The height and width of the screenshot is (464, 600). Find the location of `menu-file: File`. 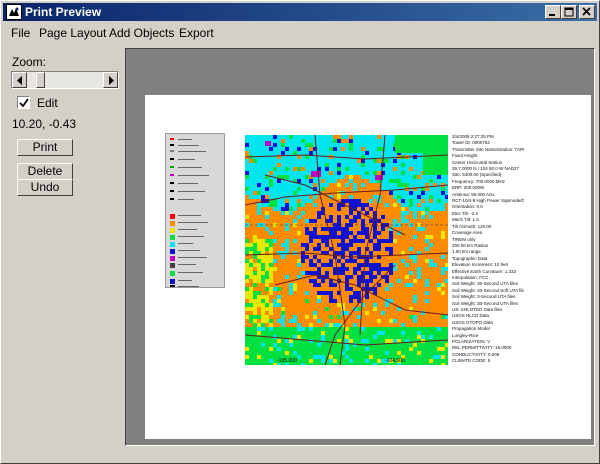

menu-file: File is located at coordinates (20, 33).